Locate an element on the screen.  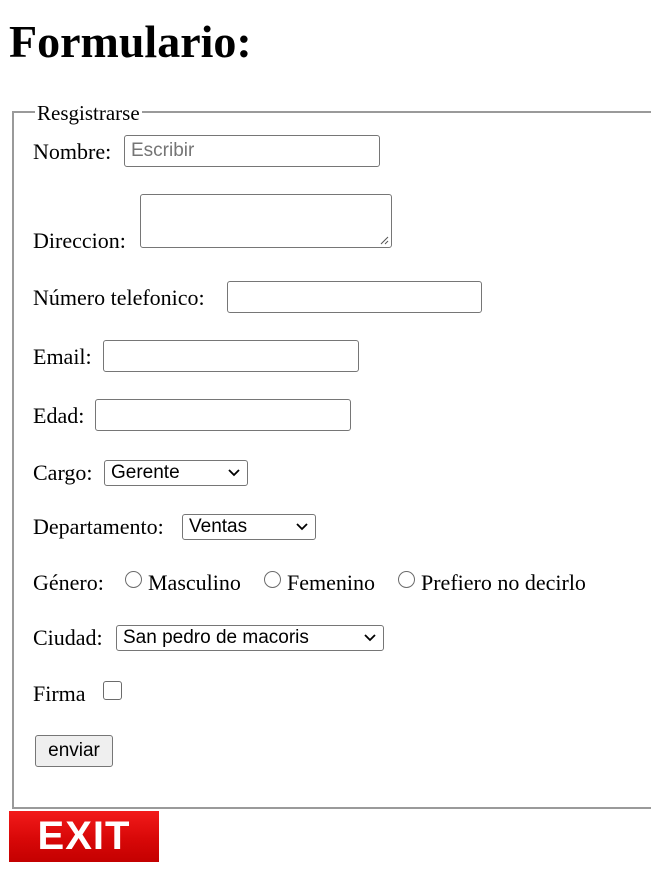
firma-label: Firma is located at coordinates (59, 693).